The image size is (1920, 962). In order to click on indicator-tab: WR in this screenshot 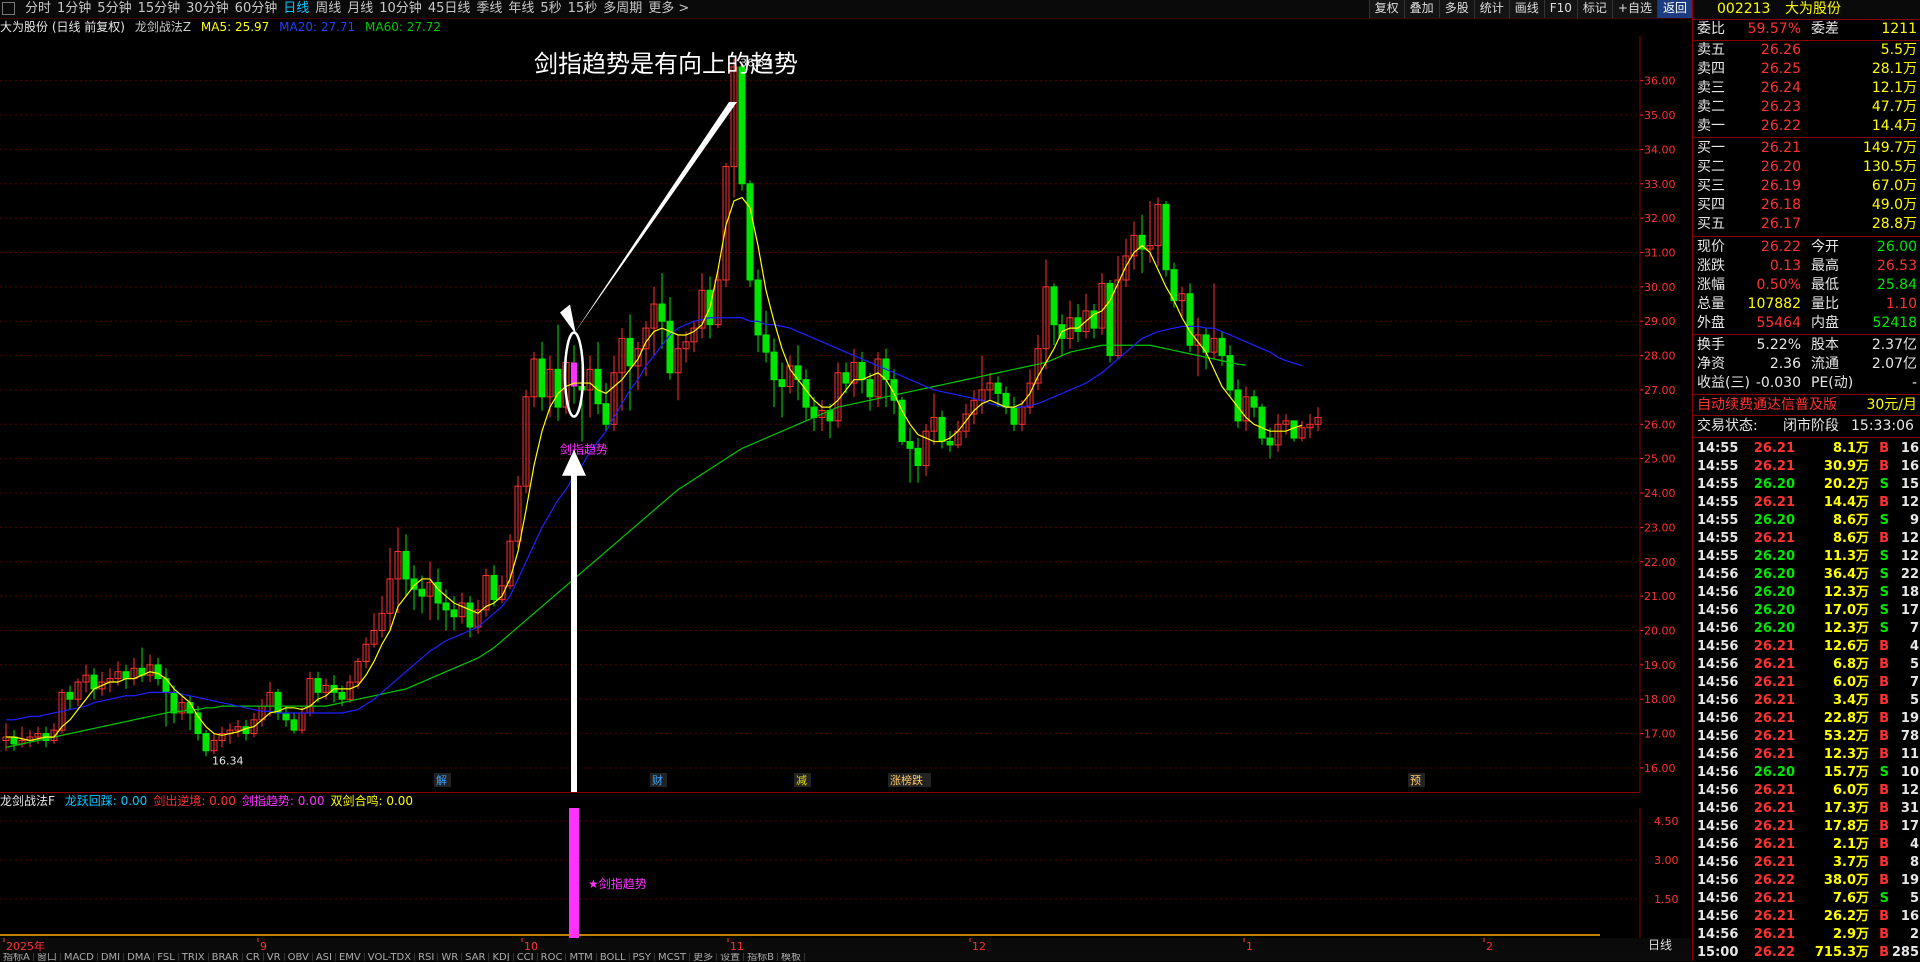, I will do `click(450, 957)`.